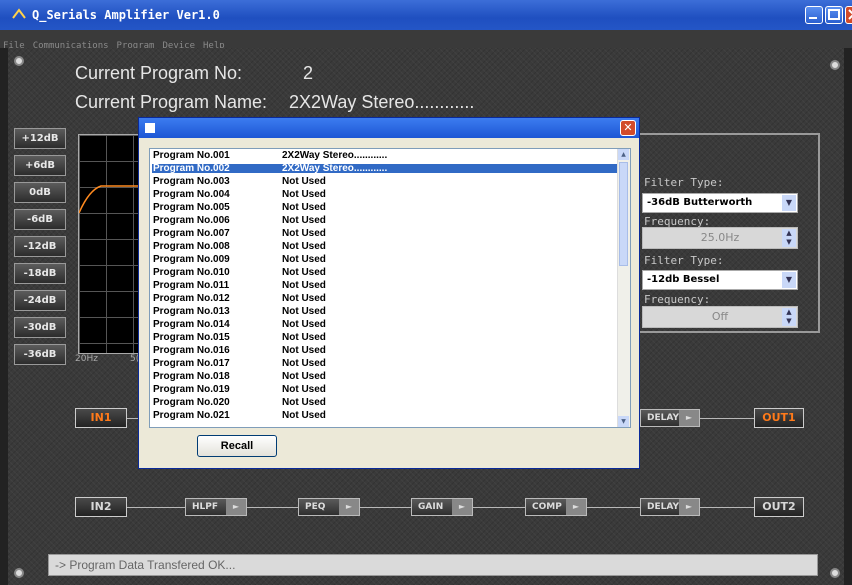 Image resolution: width=852 pixels, height=585 pixels. Describe the element at coordinates (385, 233) in the screenshot. I see `list-item: Program No.007 Not Used` at that location.